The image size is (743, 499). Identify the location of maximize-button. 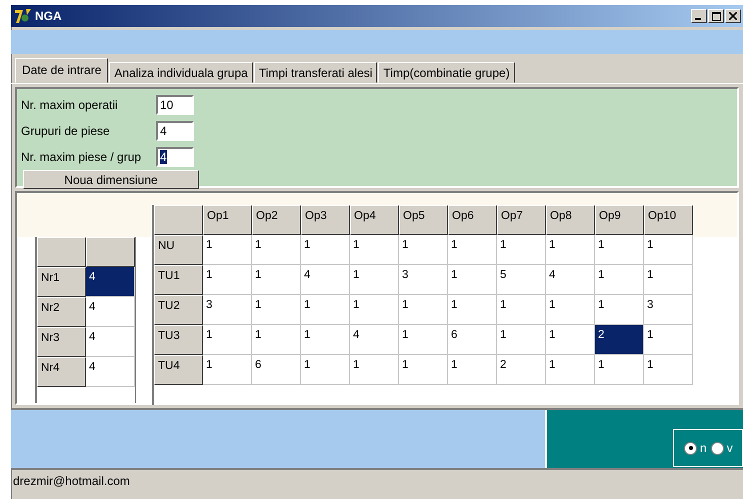
(716, 16).